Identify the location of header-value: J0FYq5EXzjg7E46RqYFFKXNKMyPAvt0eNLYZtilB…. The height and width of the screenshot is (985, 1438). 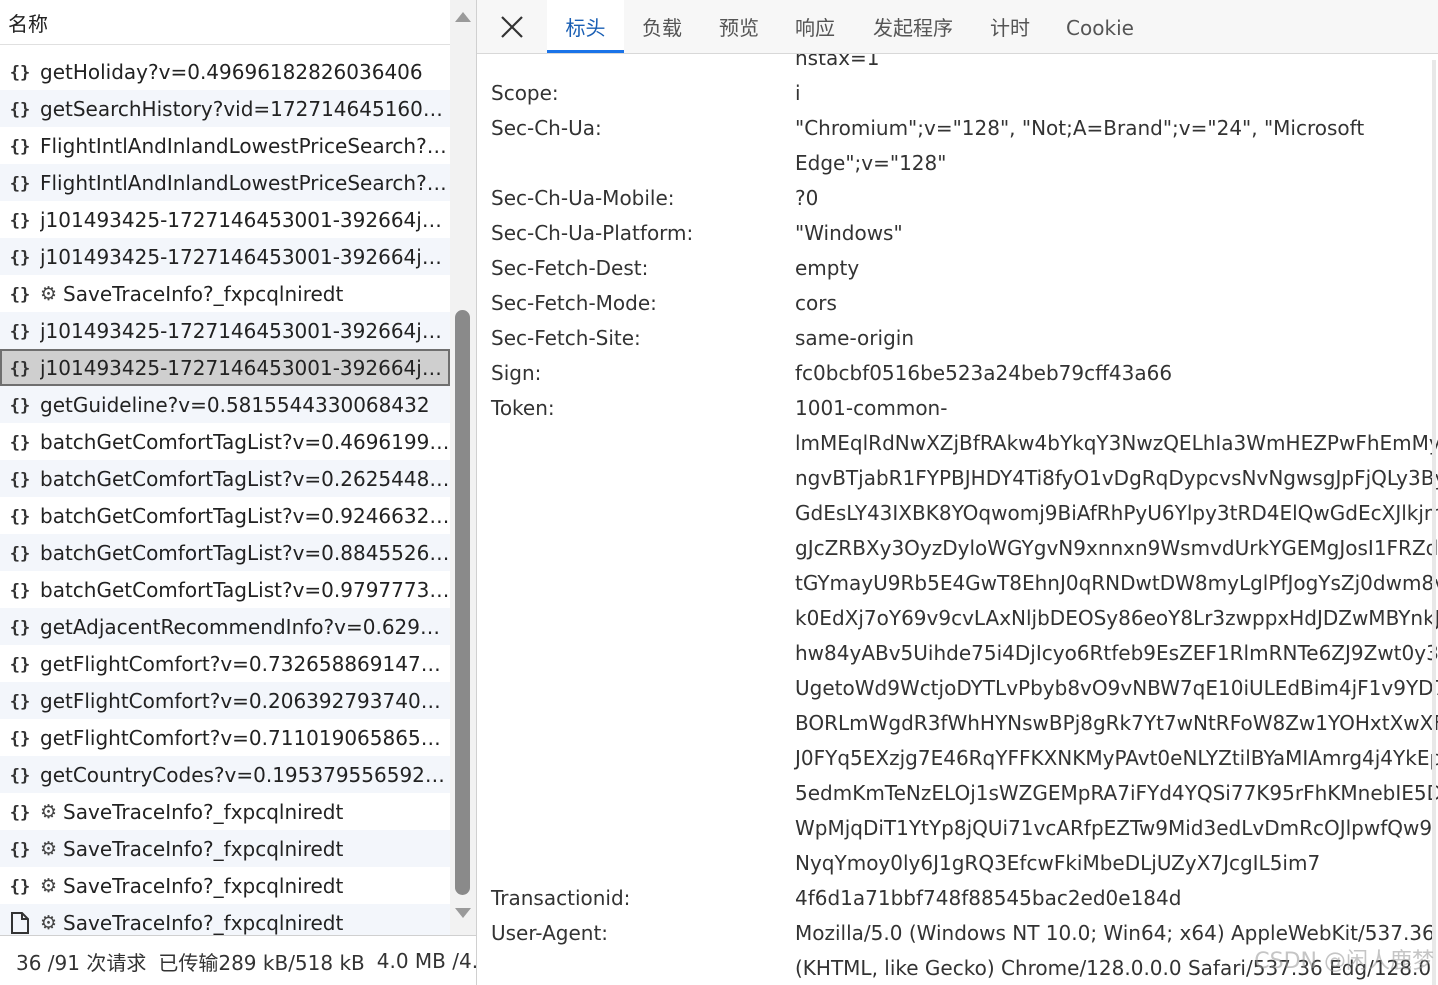
(1116, 758).